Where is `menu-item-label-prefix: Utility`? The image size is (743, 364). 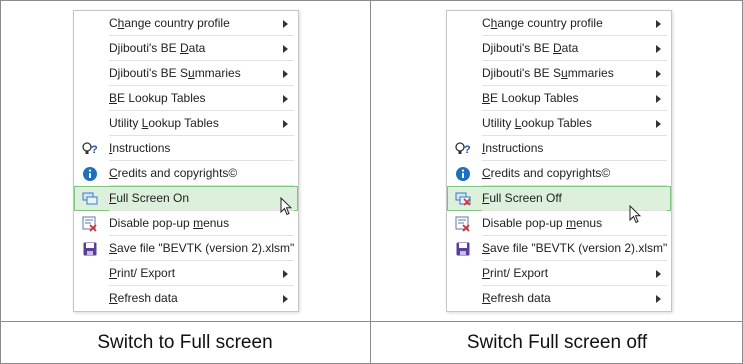
menu-item-label-prefix: Utility is located at coordinates (125, 123).